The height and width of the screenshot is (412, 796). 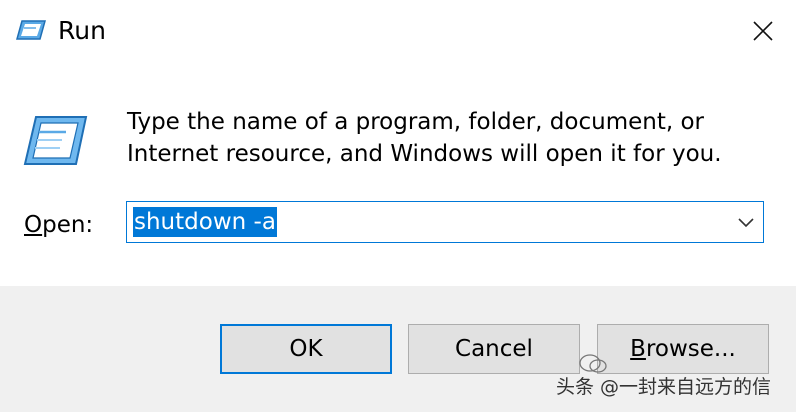 I want to click on cancel-button: Cancel, so click(x=494, y=349).